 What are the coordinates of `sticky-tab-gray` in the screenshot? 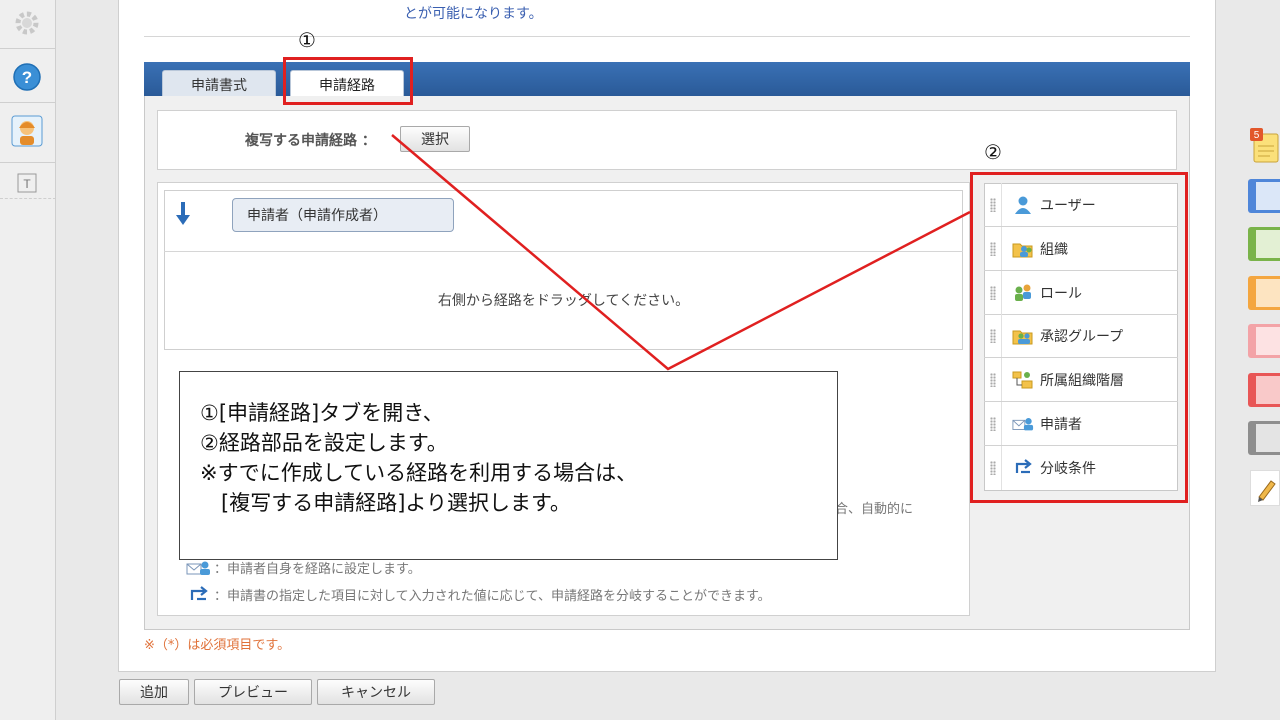 It's located at (1264, 438).